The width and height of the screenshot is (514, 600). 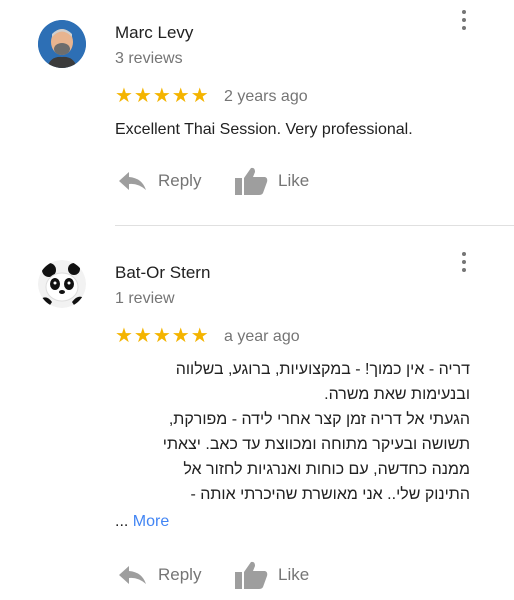 What do you see at coordinates (316, 444) in the screenshot?
I see `review-text-line: תשושה ובעיקר מתוחה ומכווצת עד כאב. יצאתי` at bounding box center [316, 444].